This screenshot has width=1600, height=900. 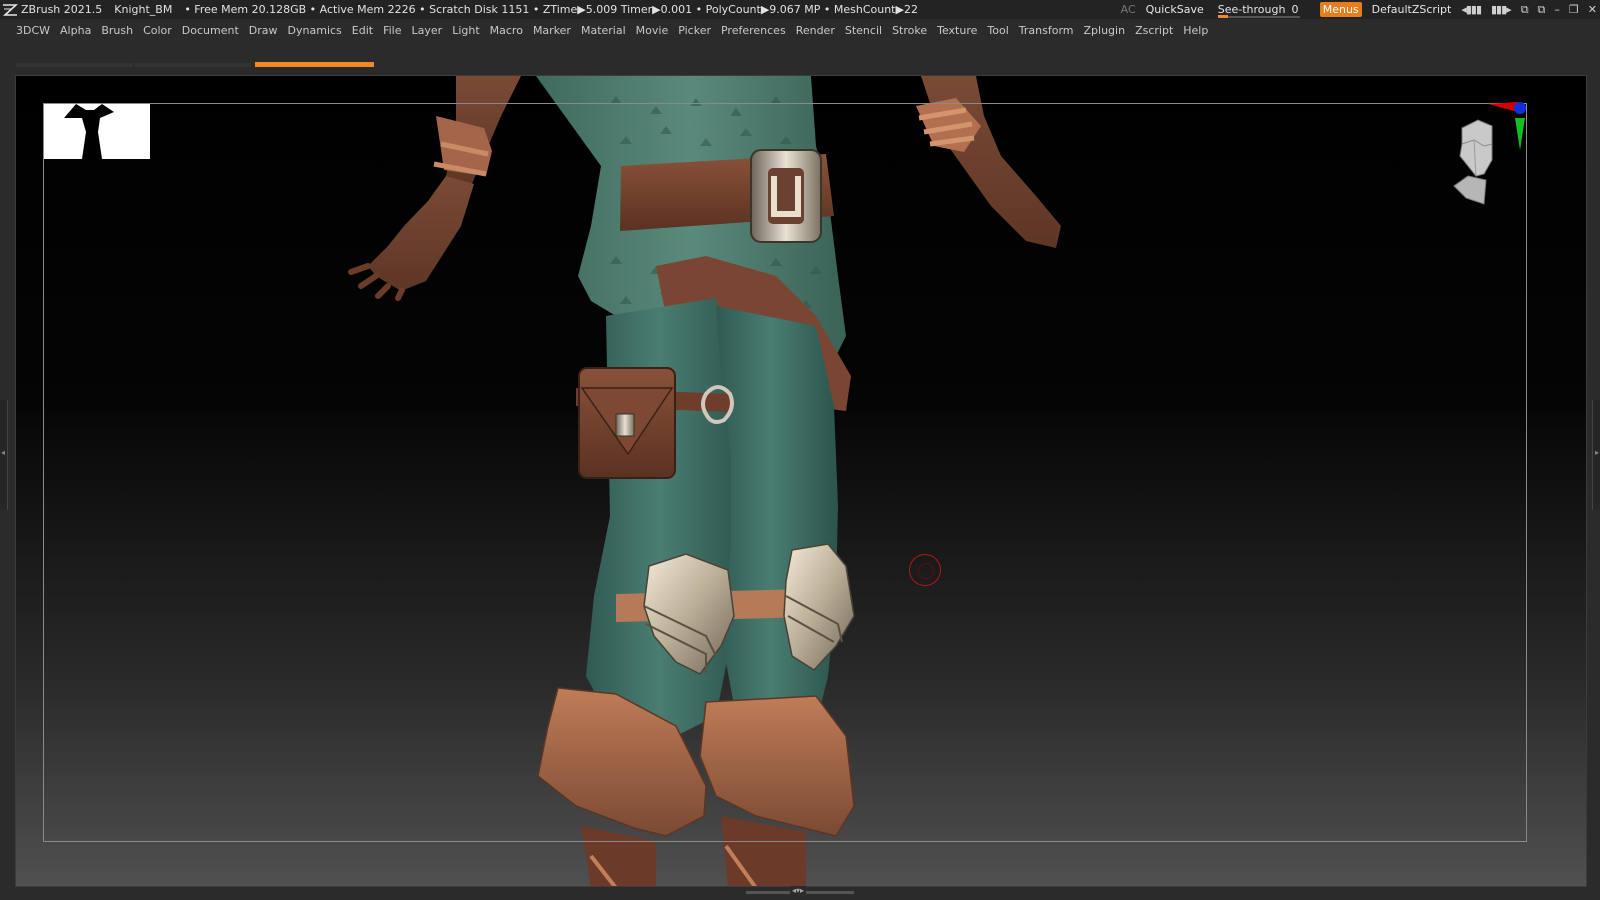 I want to click on menu-draw: Draw, so click(x=263, y=30).